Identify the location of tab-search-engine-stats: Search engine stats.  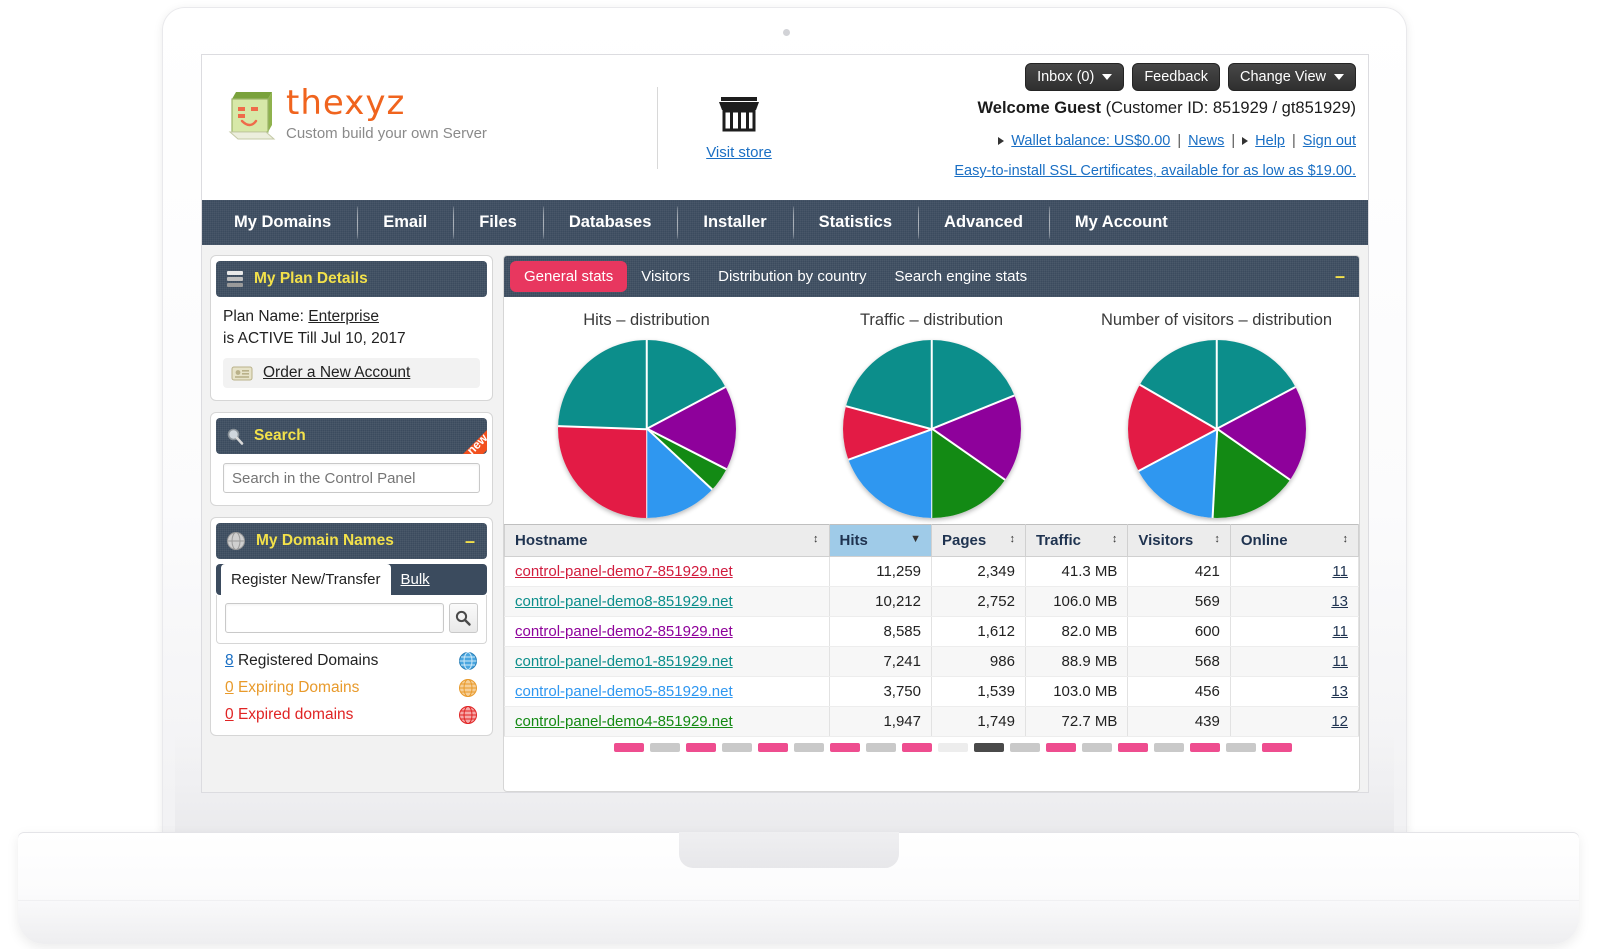
(961, 276).